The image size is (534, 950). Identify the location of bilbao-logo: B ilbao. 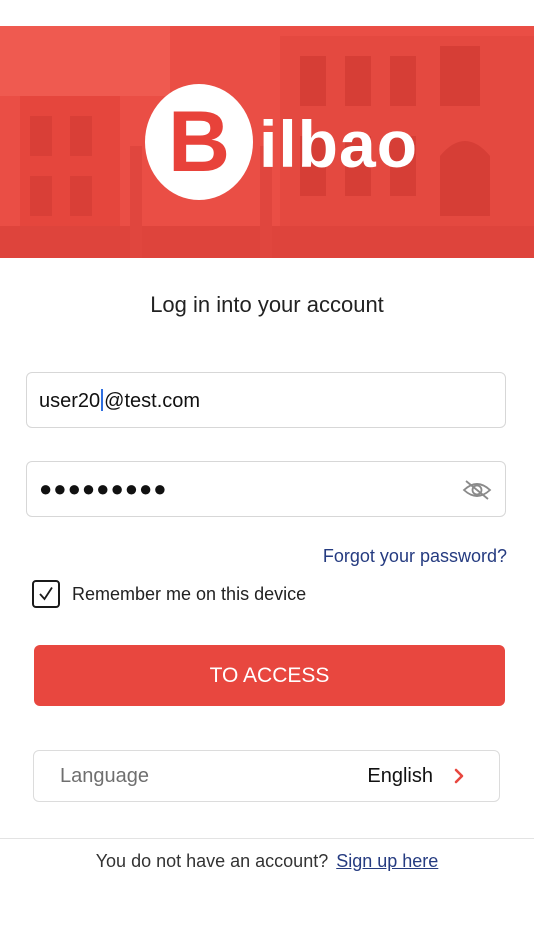
(281, 142).